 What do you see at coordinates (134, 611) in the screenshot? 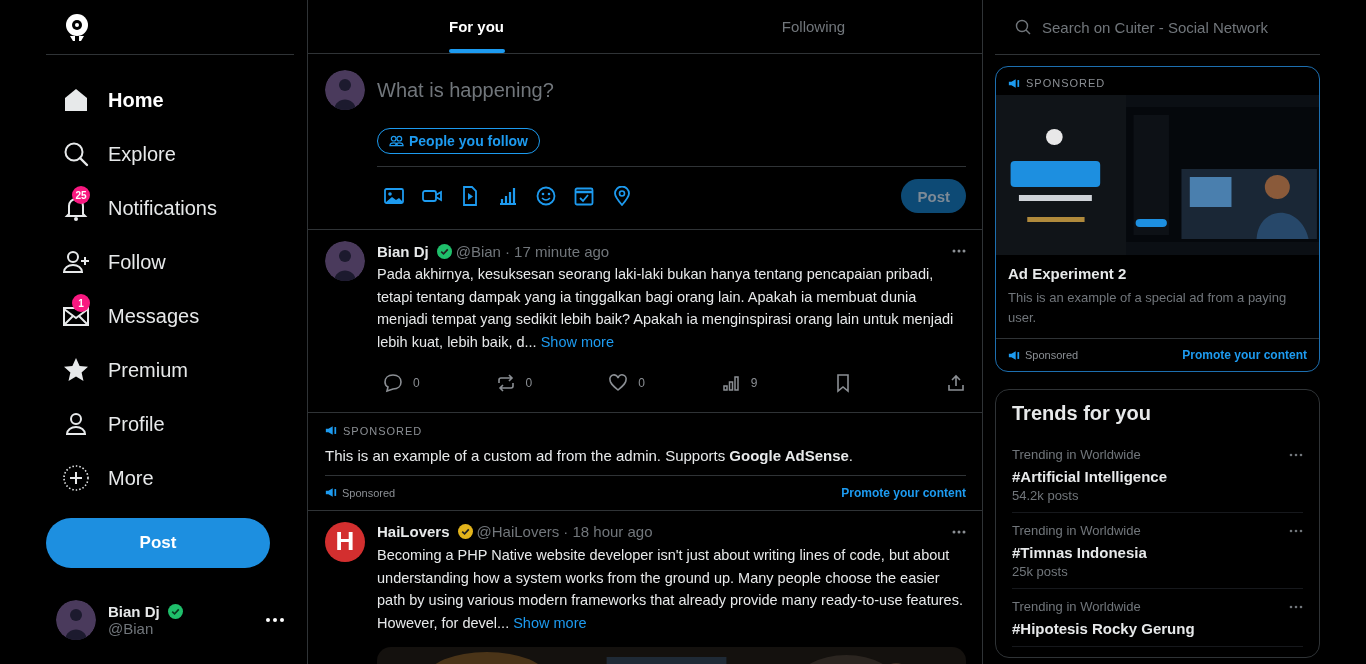
I see `account-name: Bian Dj` at bounding box center [134, 611].